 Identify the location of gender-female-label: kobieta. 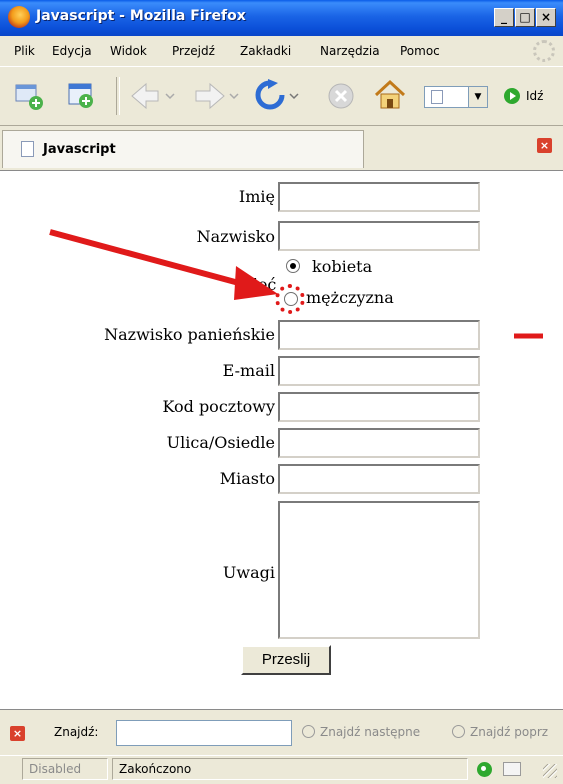
(342, 266).